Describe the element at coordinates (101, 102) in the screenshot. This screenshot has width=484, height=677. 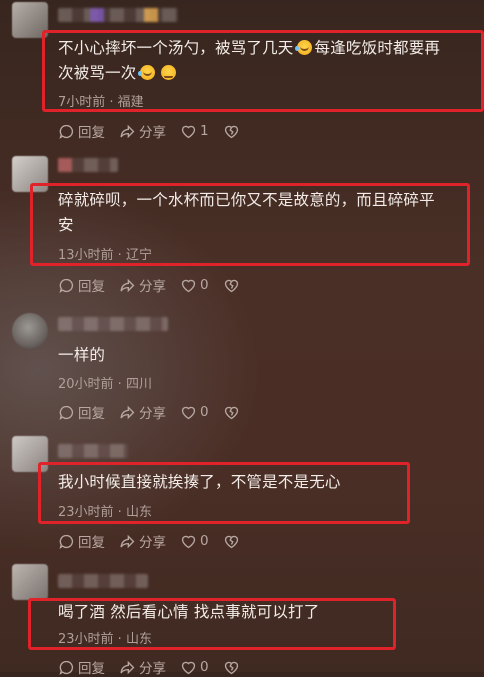
I see `timestamp-location: 7小时前 · 福建` at that location.